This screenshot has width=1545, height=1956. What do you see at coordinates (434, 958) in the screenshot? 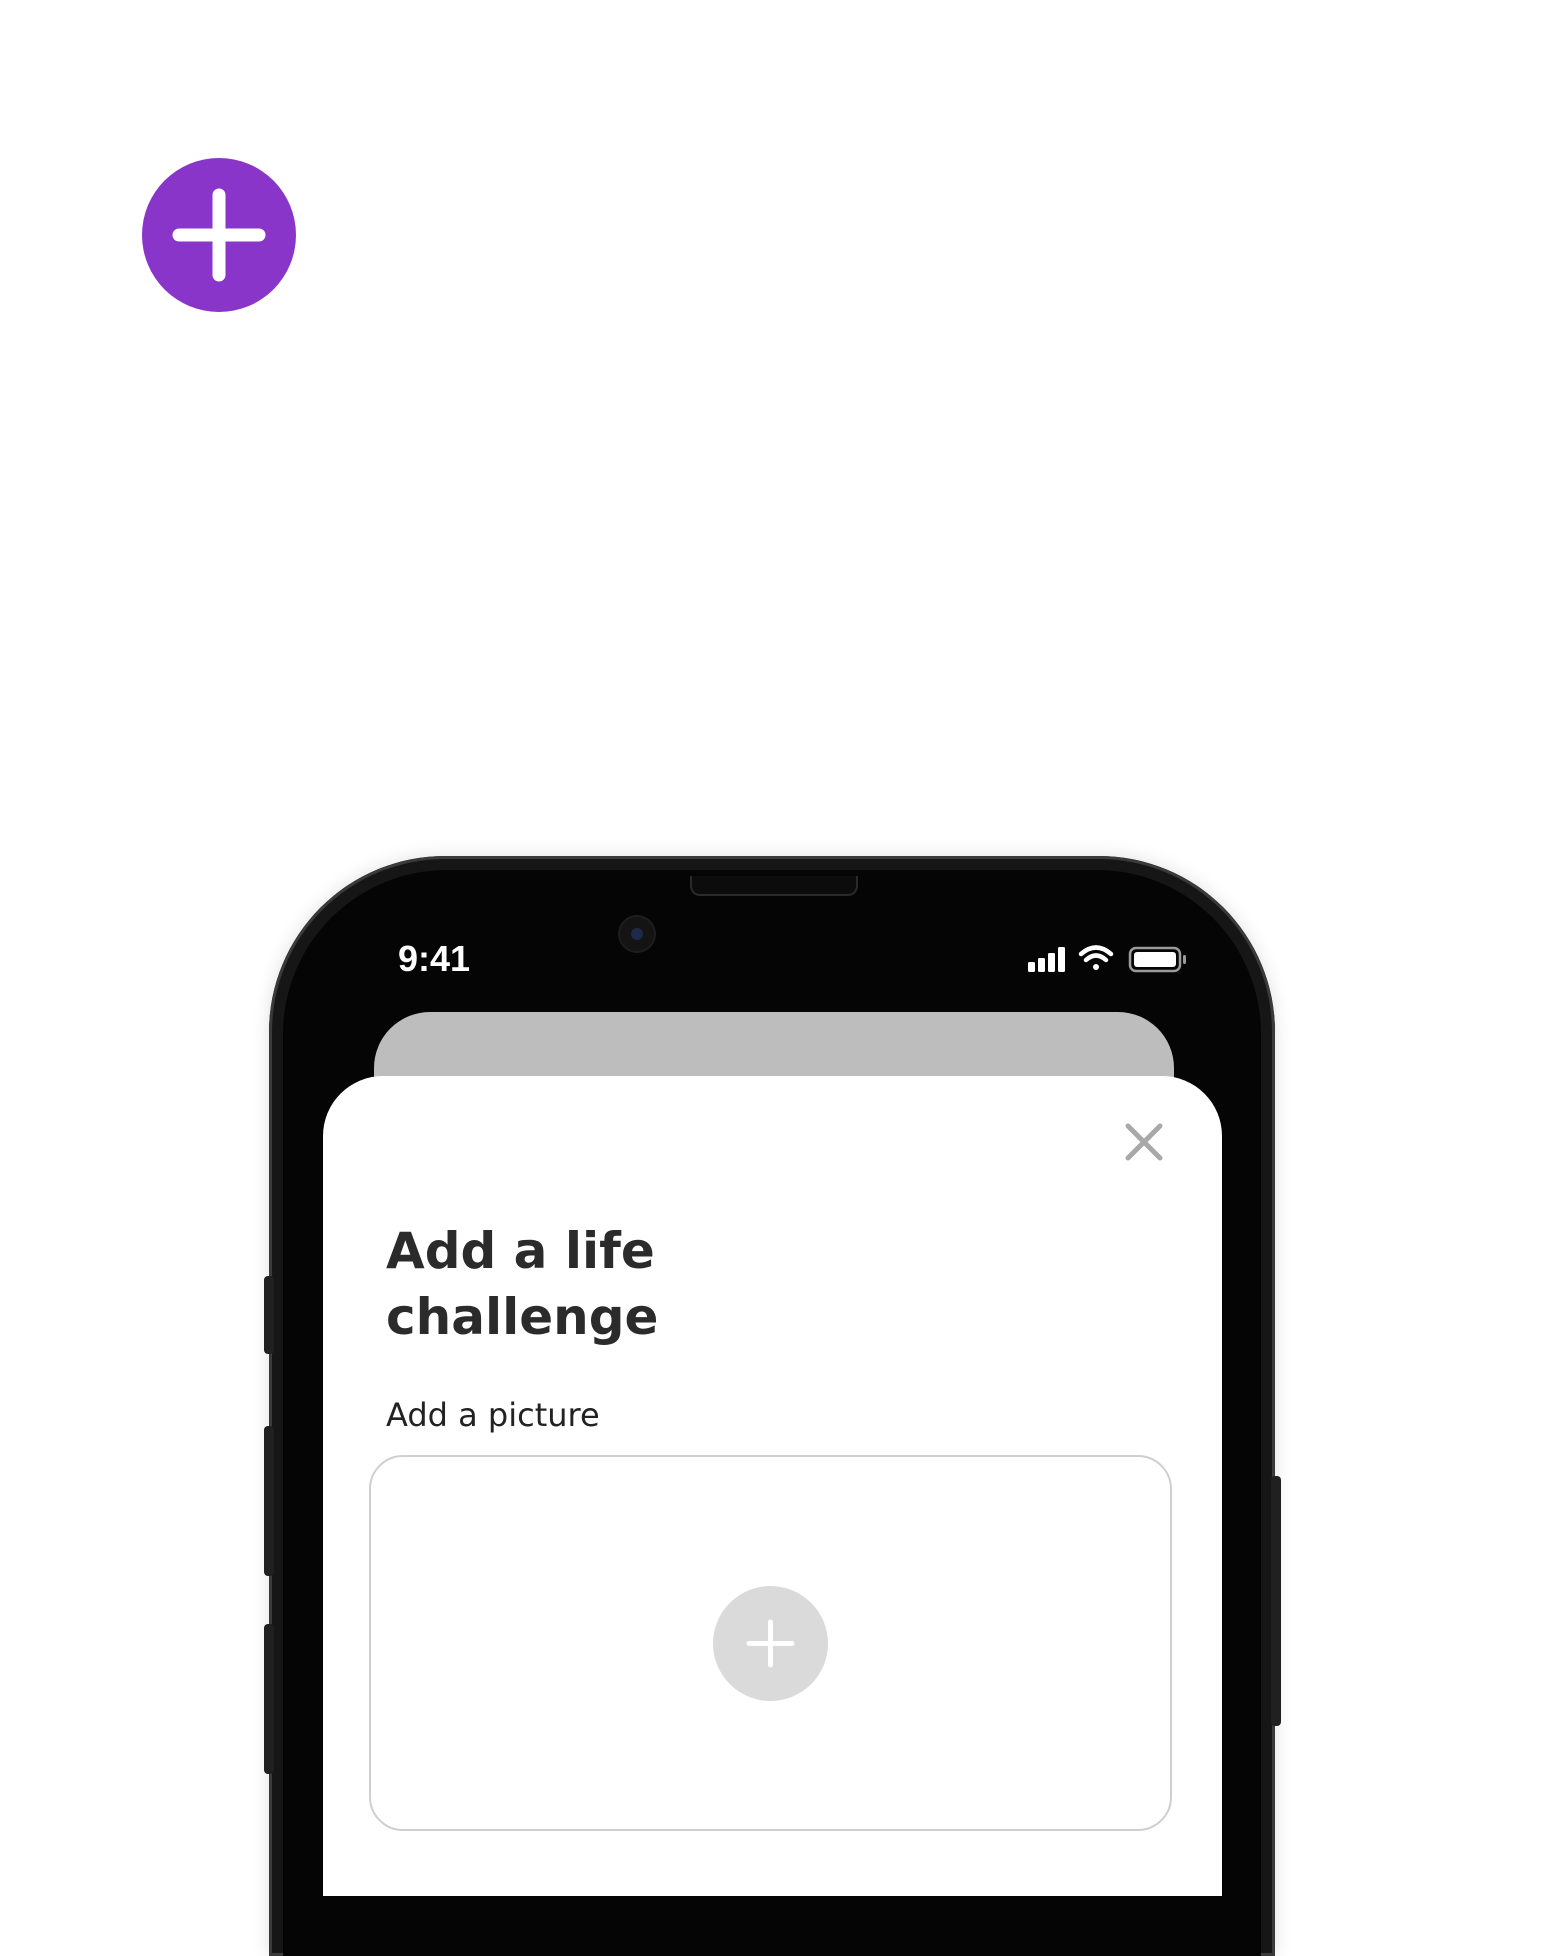
I see `status-time: 9:41` at bounding box center [434, 958].